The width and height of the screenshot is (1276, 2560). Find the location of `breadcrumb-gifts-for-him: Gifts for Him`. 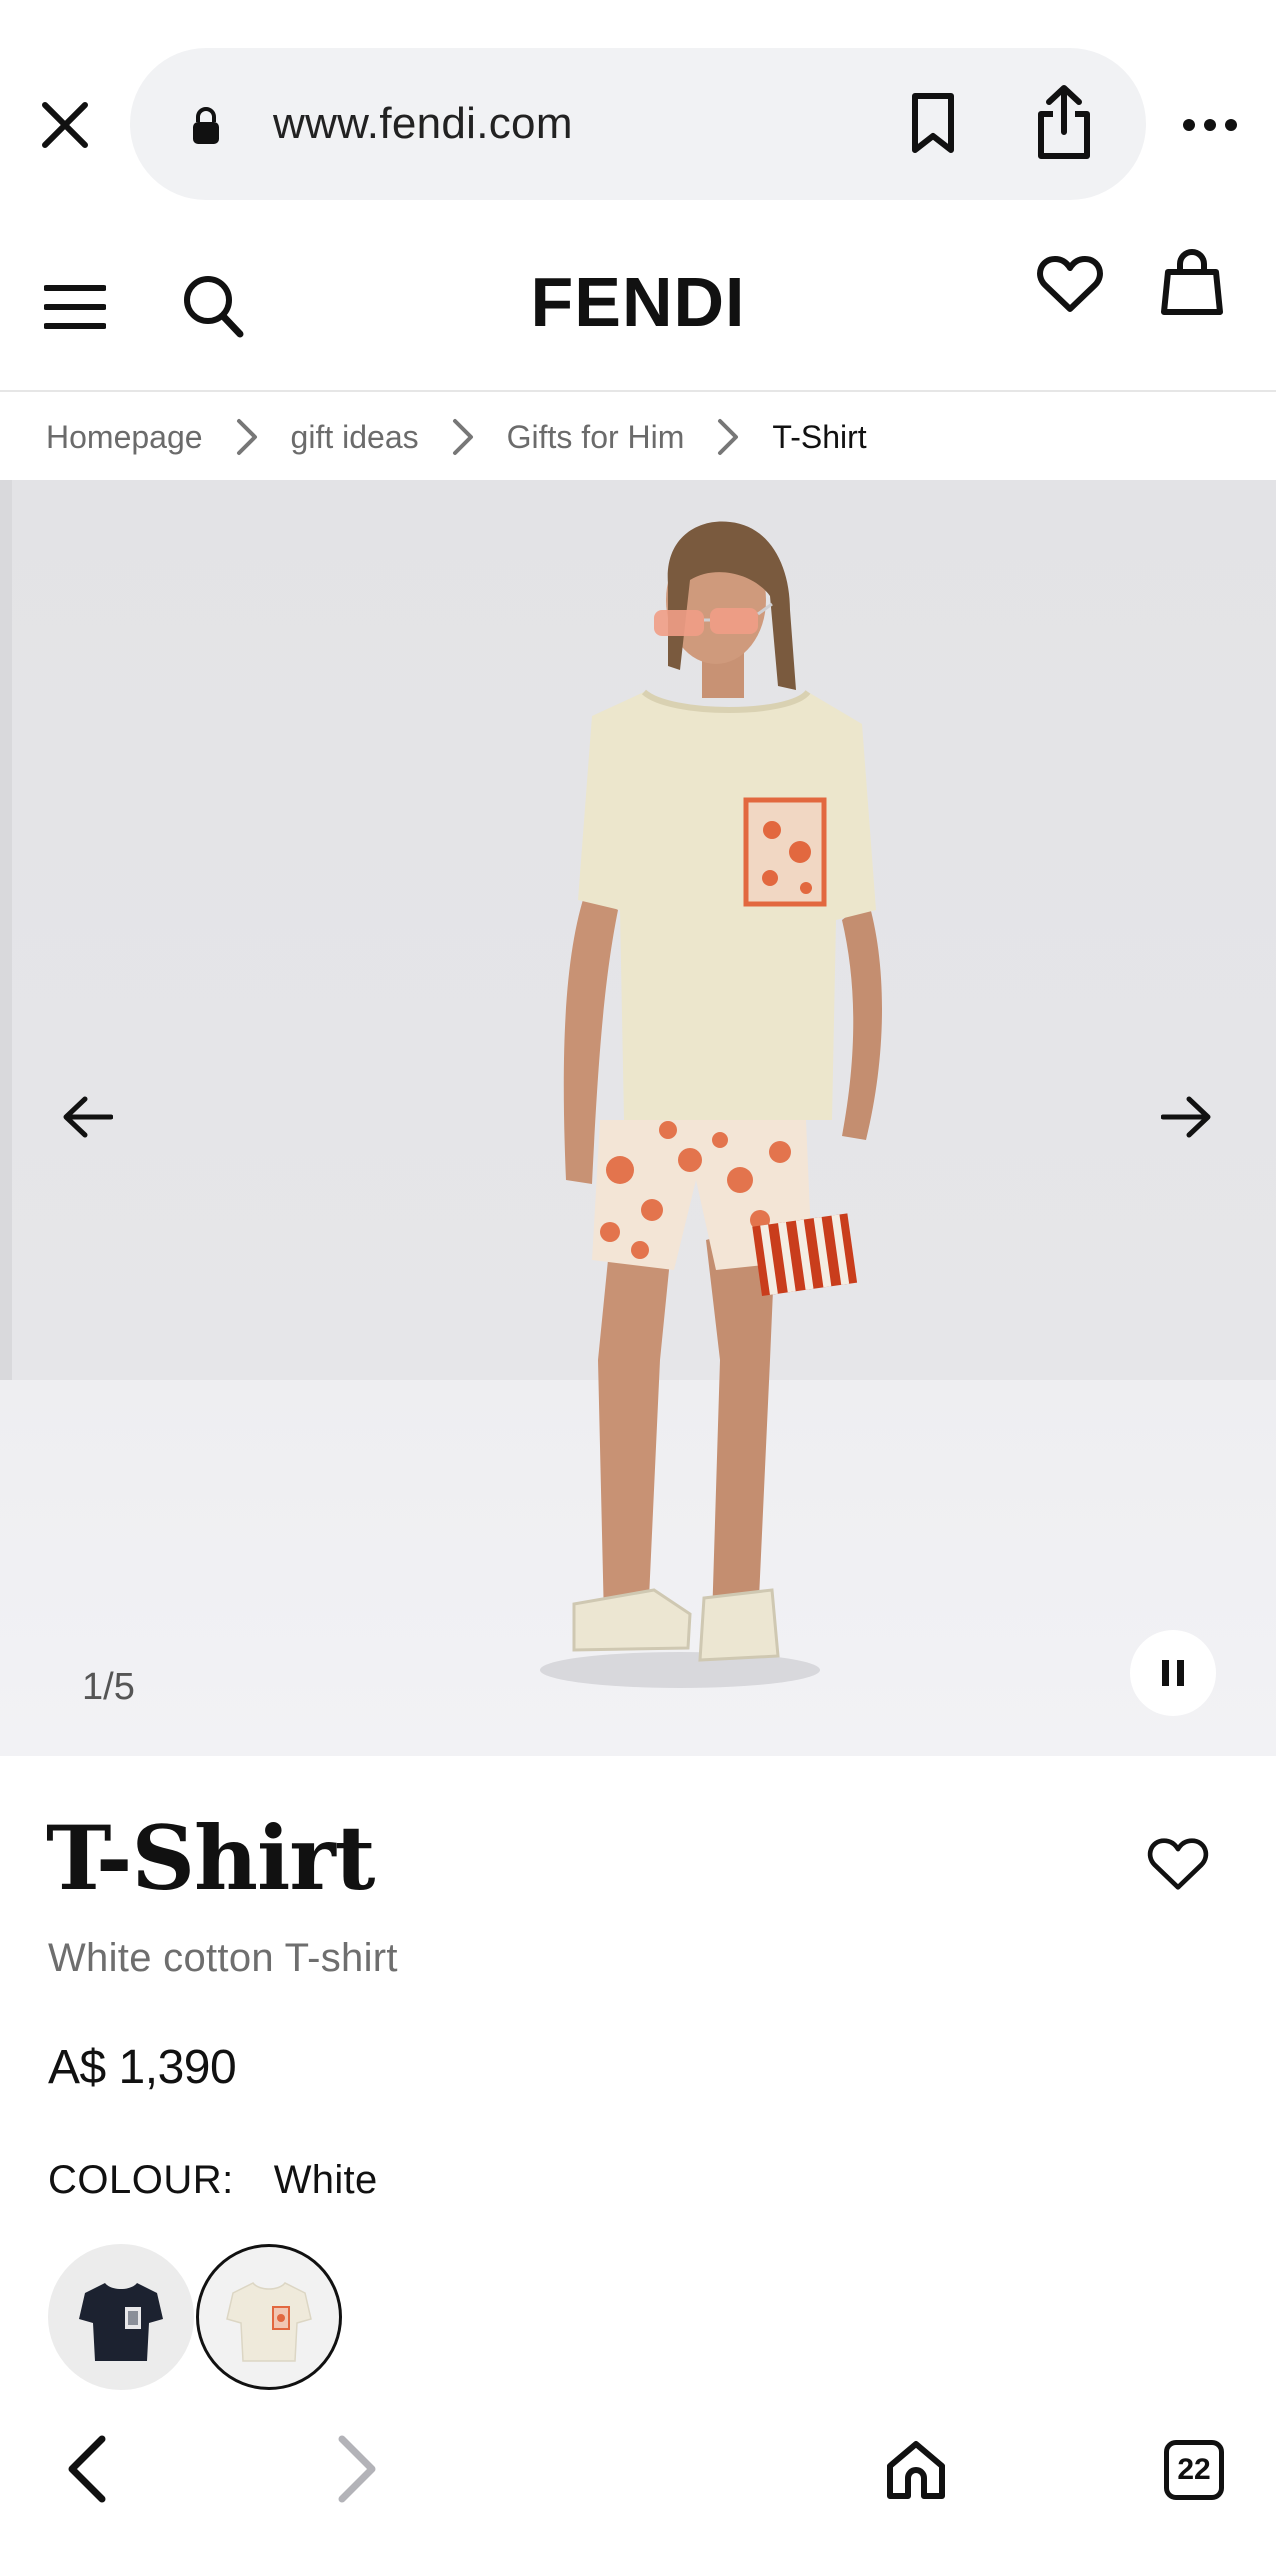

breadcrumb-gifts-for-him: Gifts for Him is located at coordinates (596, 437).